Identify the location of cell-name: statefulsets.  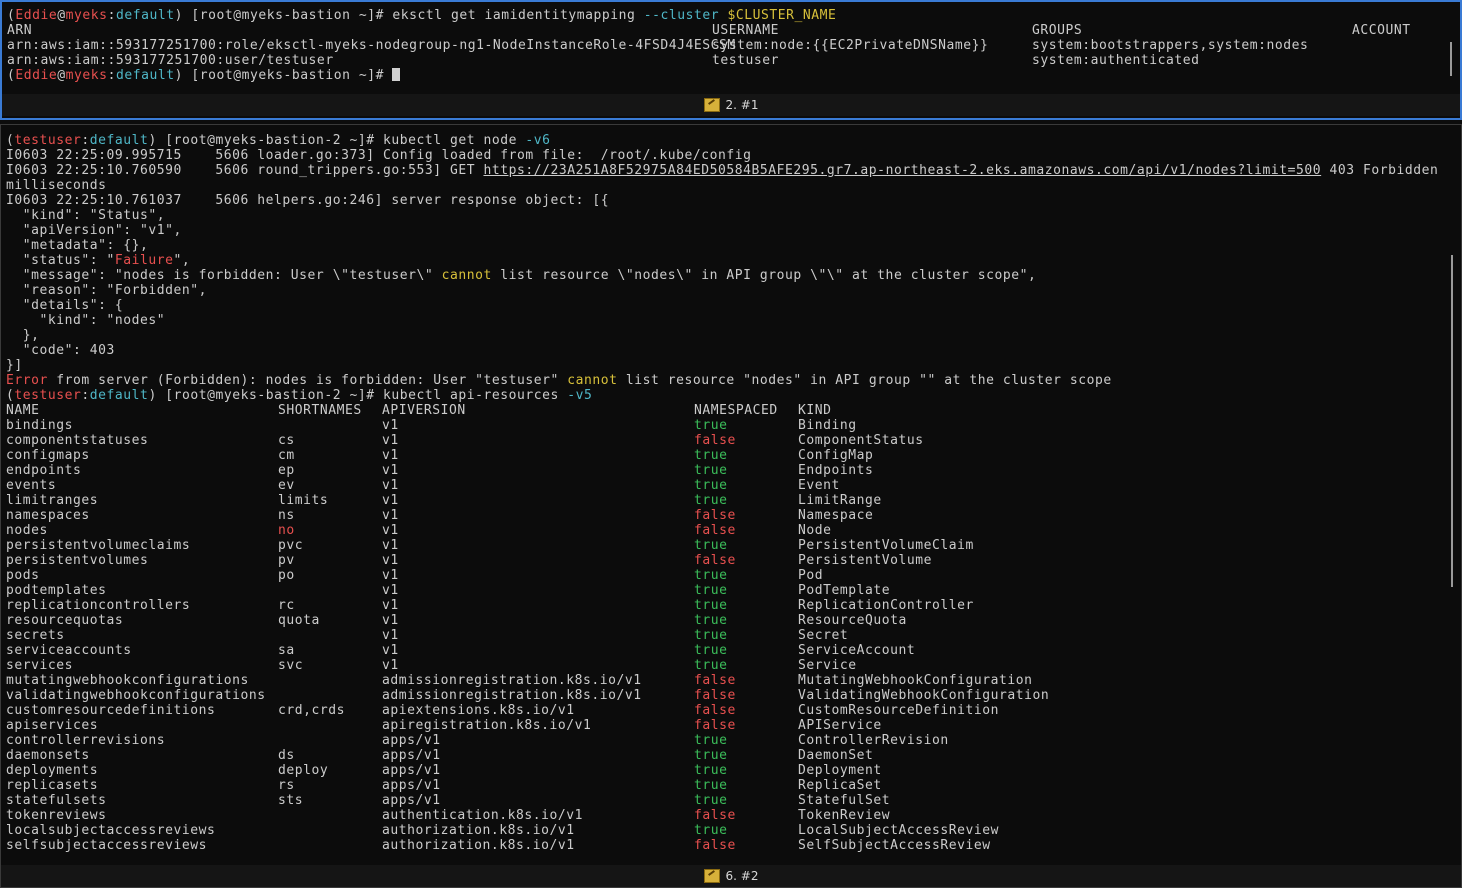
(56, 800).